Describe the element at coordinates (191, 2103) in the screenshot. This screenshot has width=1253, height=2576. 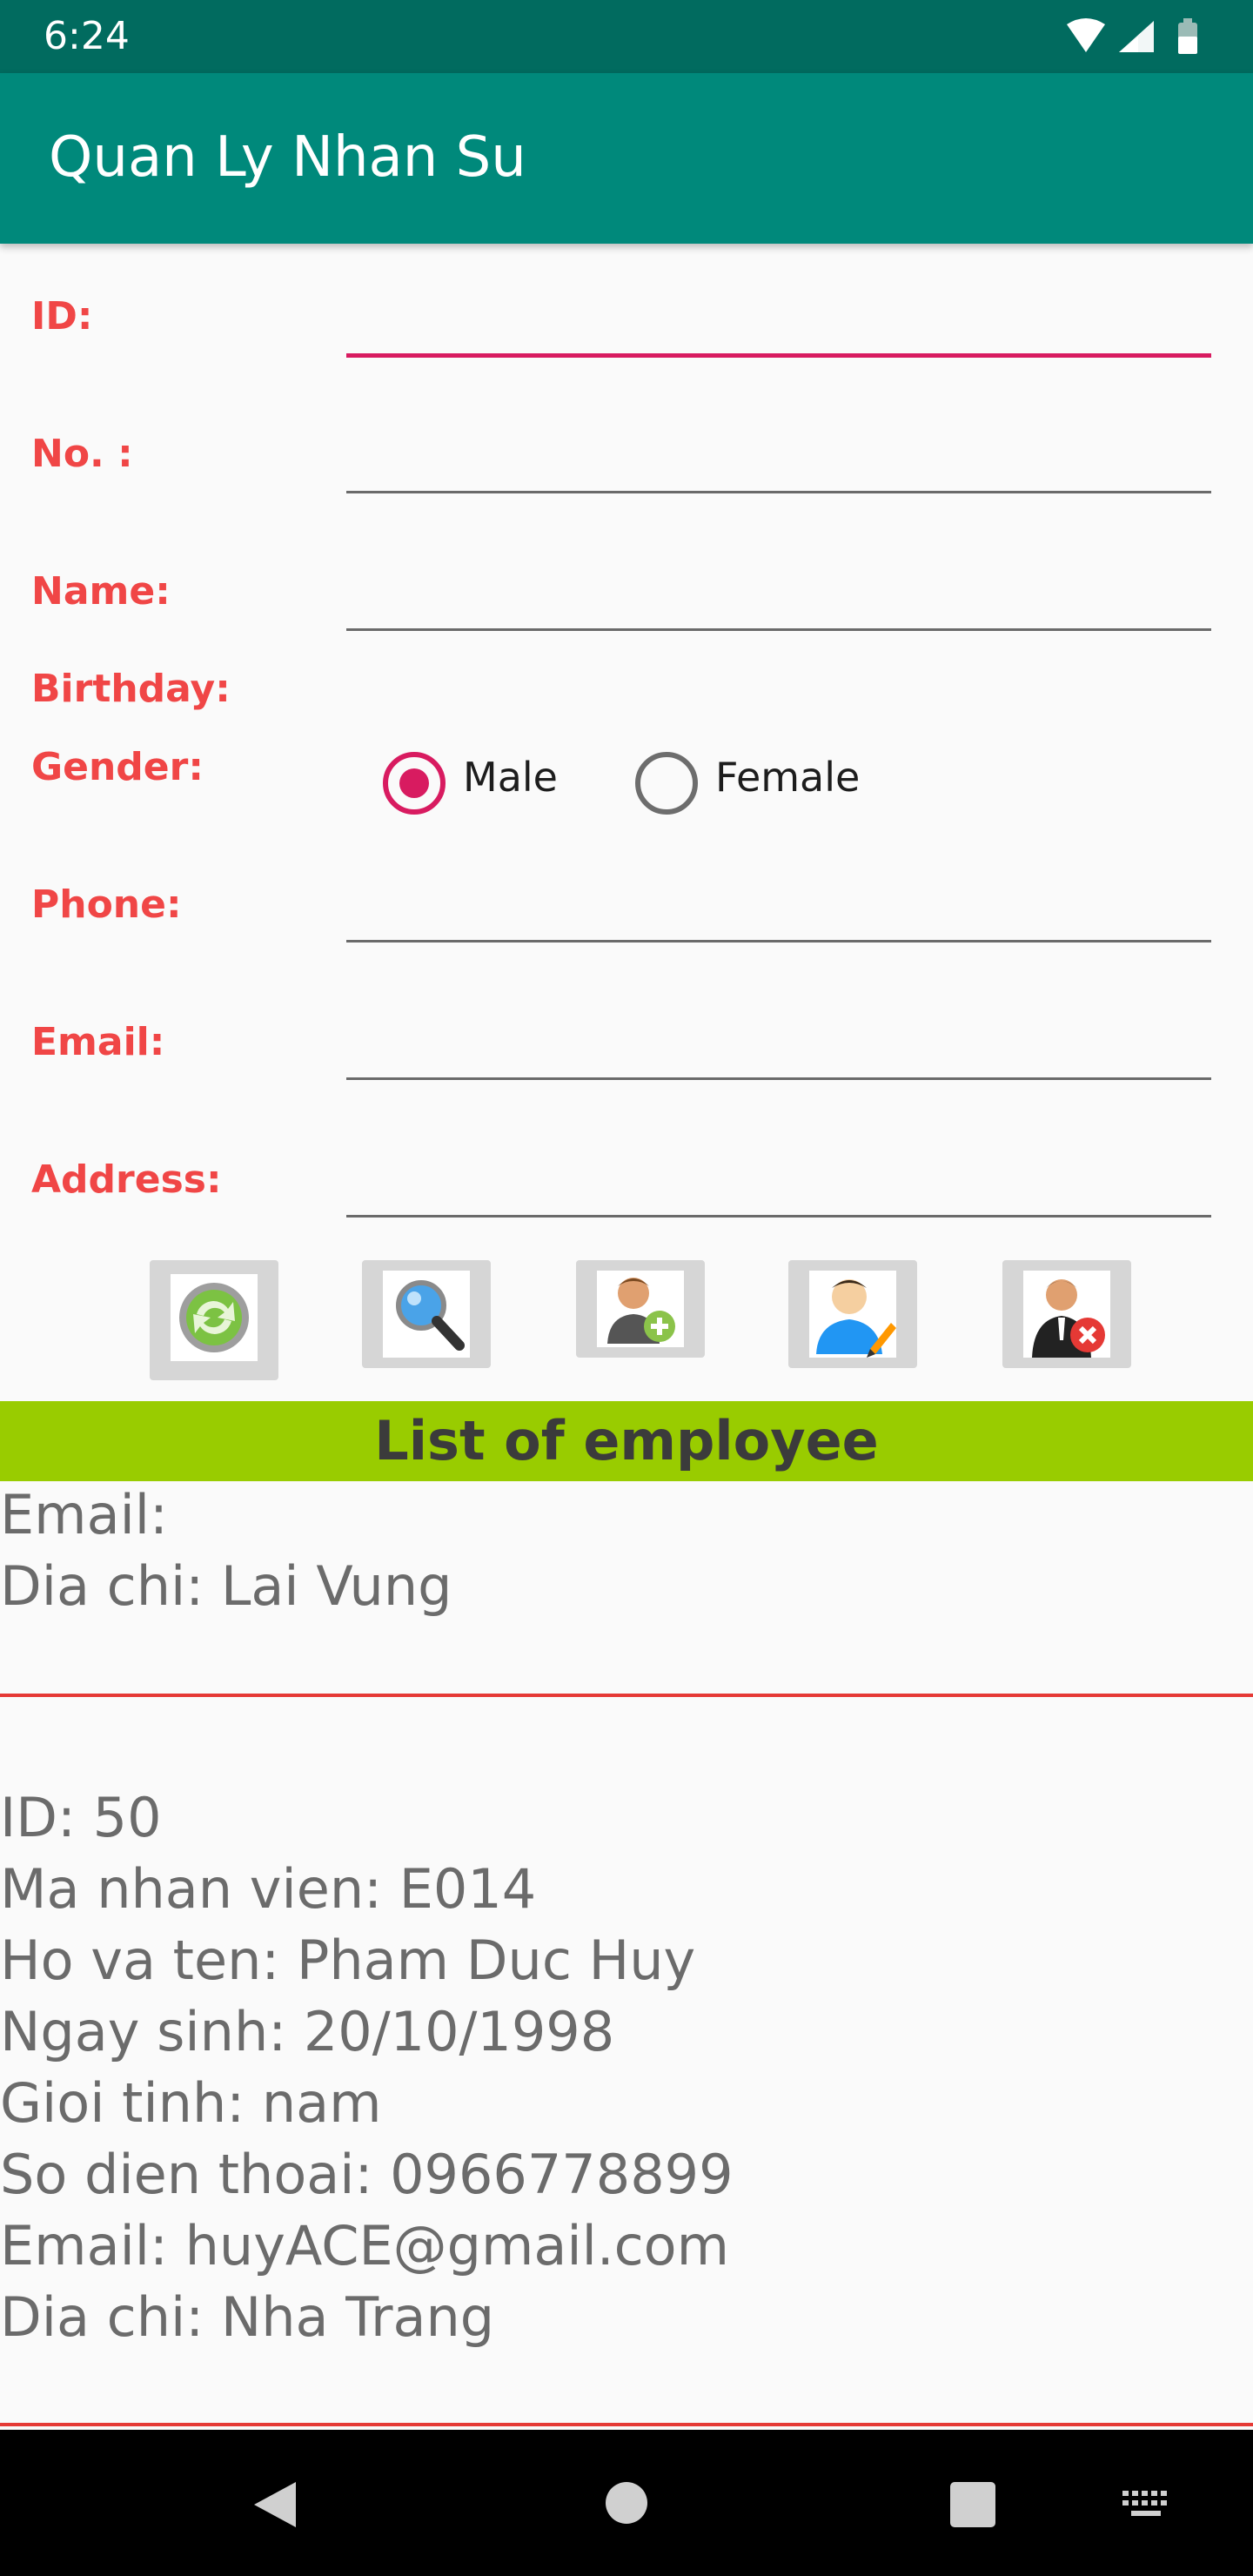
I see `item-gender: Gioi tinh: nam` at that location.